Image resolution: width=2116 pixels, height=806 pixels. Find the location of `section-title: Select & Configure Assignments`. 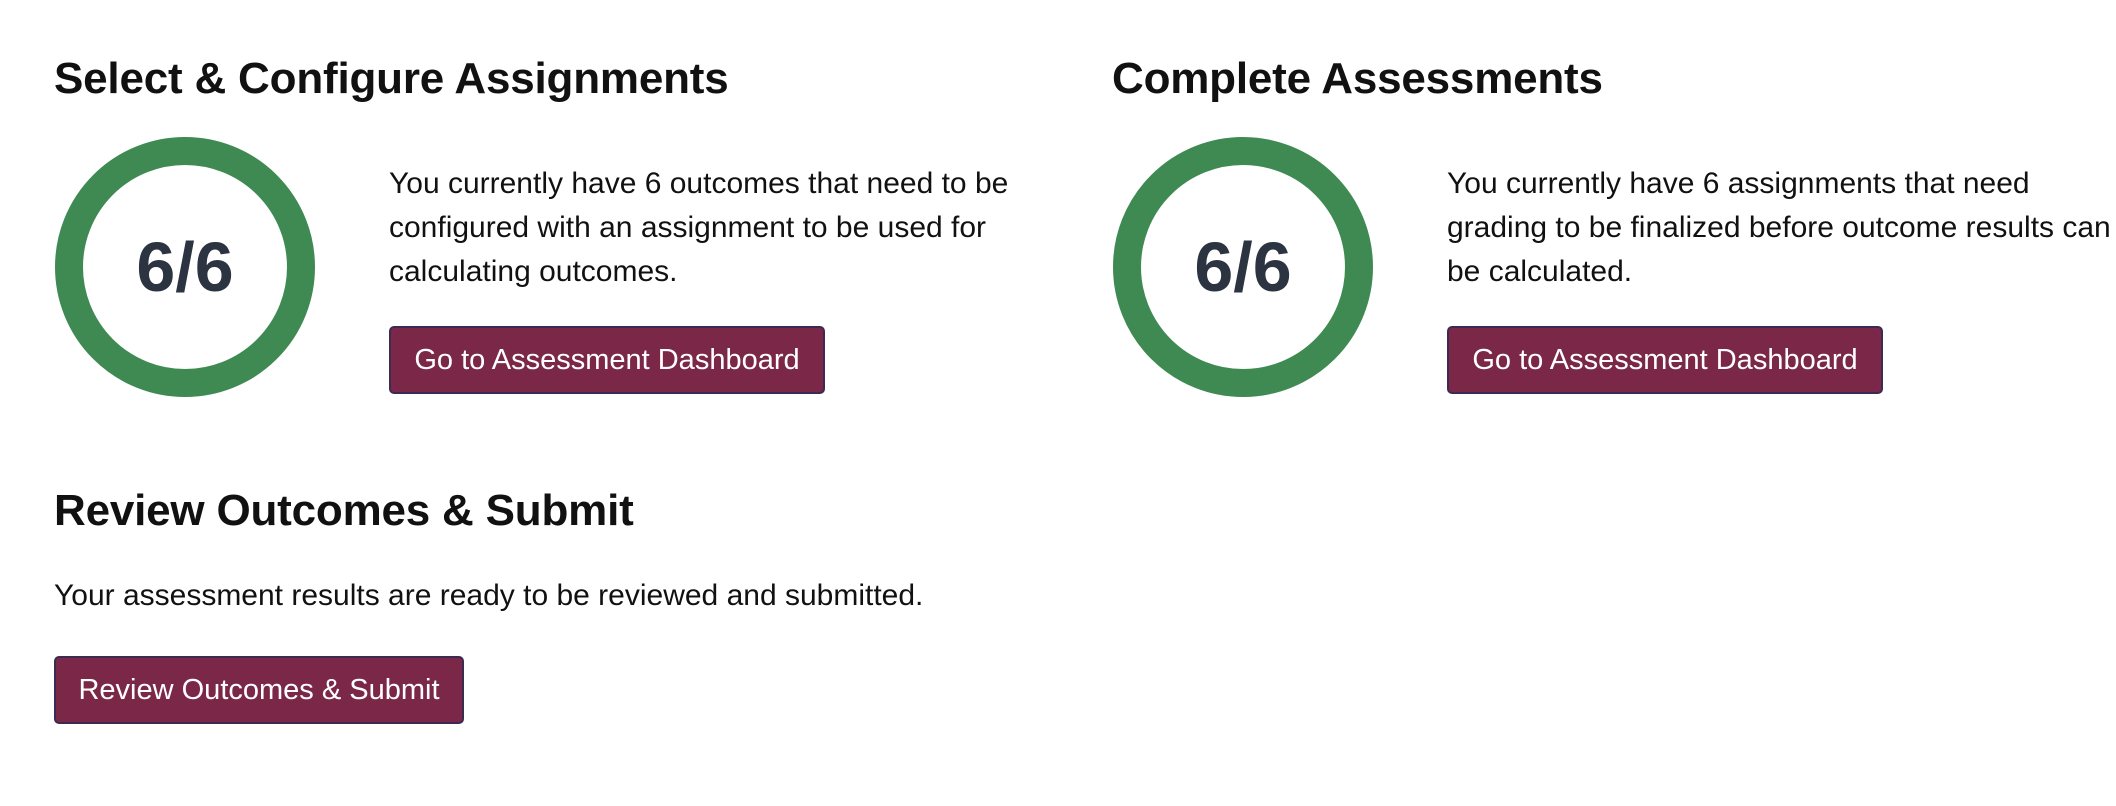

section-title: Select & Configure Assignments is located at coordinates (391, 78).